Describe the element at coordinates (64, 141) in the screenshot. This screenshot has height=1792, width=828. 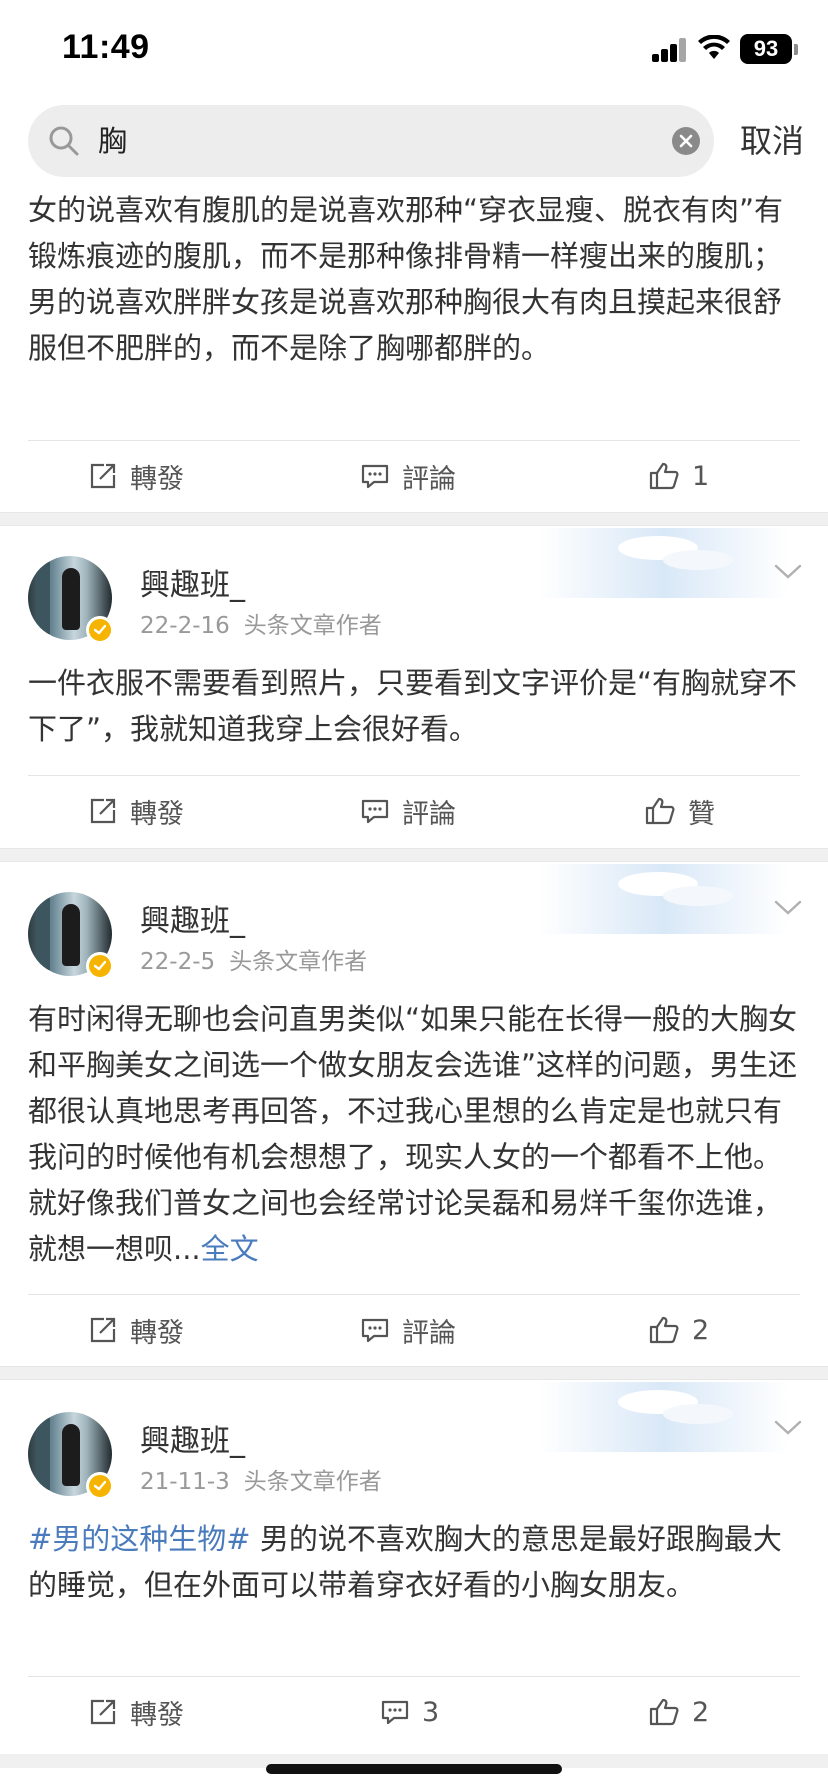
I see `search-icon` at that location.